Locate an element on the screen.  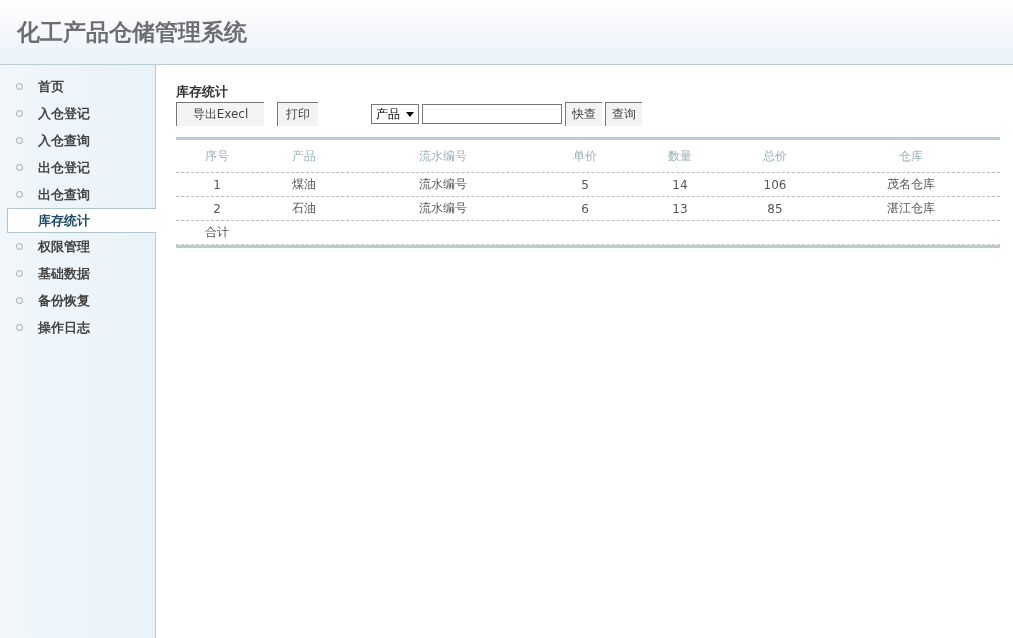
table-cell-text: 106 is located at coordinates (775, 184).